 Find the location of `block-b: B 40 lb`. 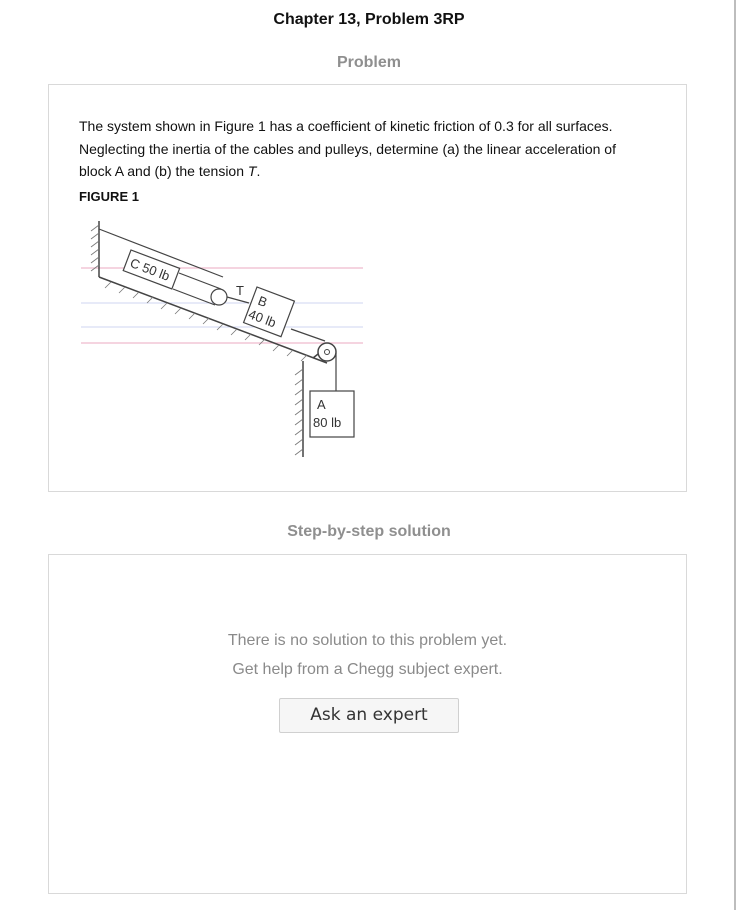

block-b: B 40 lb is located at coordinates (269, 312).